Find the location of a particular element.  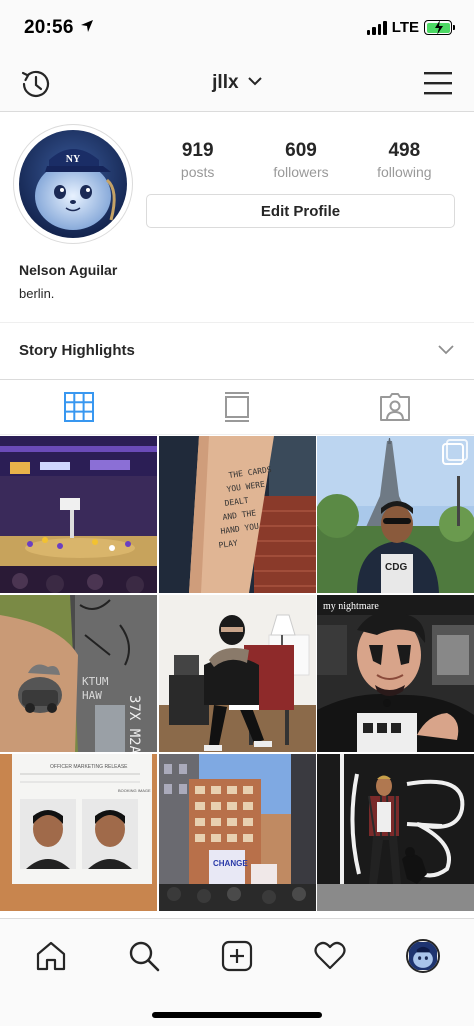

post-image: my nightmare is located at coordinates (395, 673).